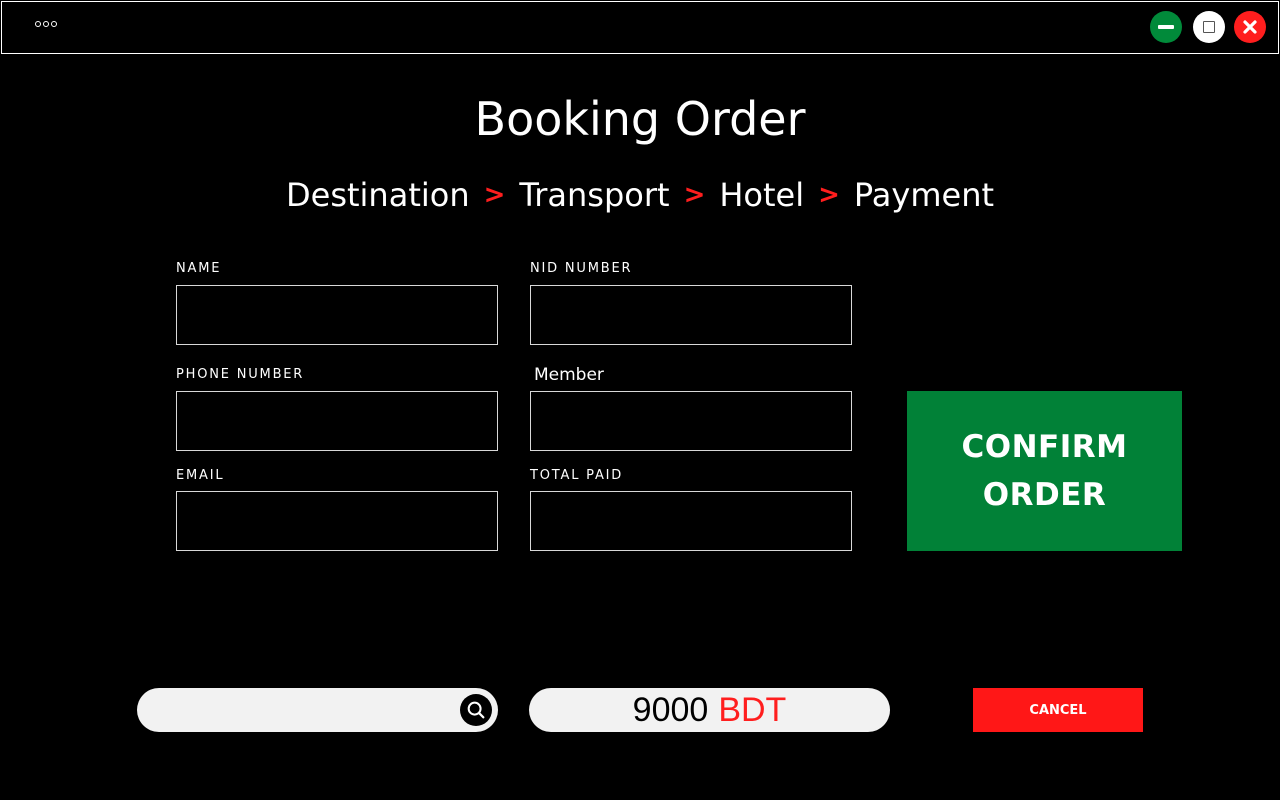 The image size is (1280, 800). I want to click on email-field, so click(337, 521).